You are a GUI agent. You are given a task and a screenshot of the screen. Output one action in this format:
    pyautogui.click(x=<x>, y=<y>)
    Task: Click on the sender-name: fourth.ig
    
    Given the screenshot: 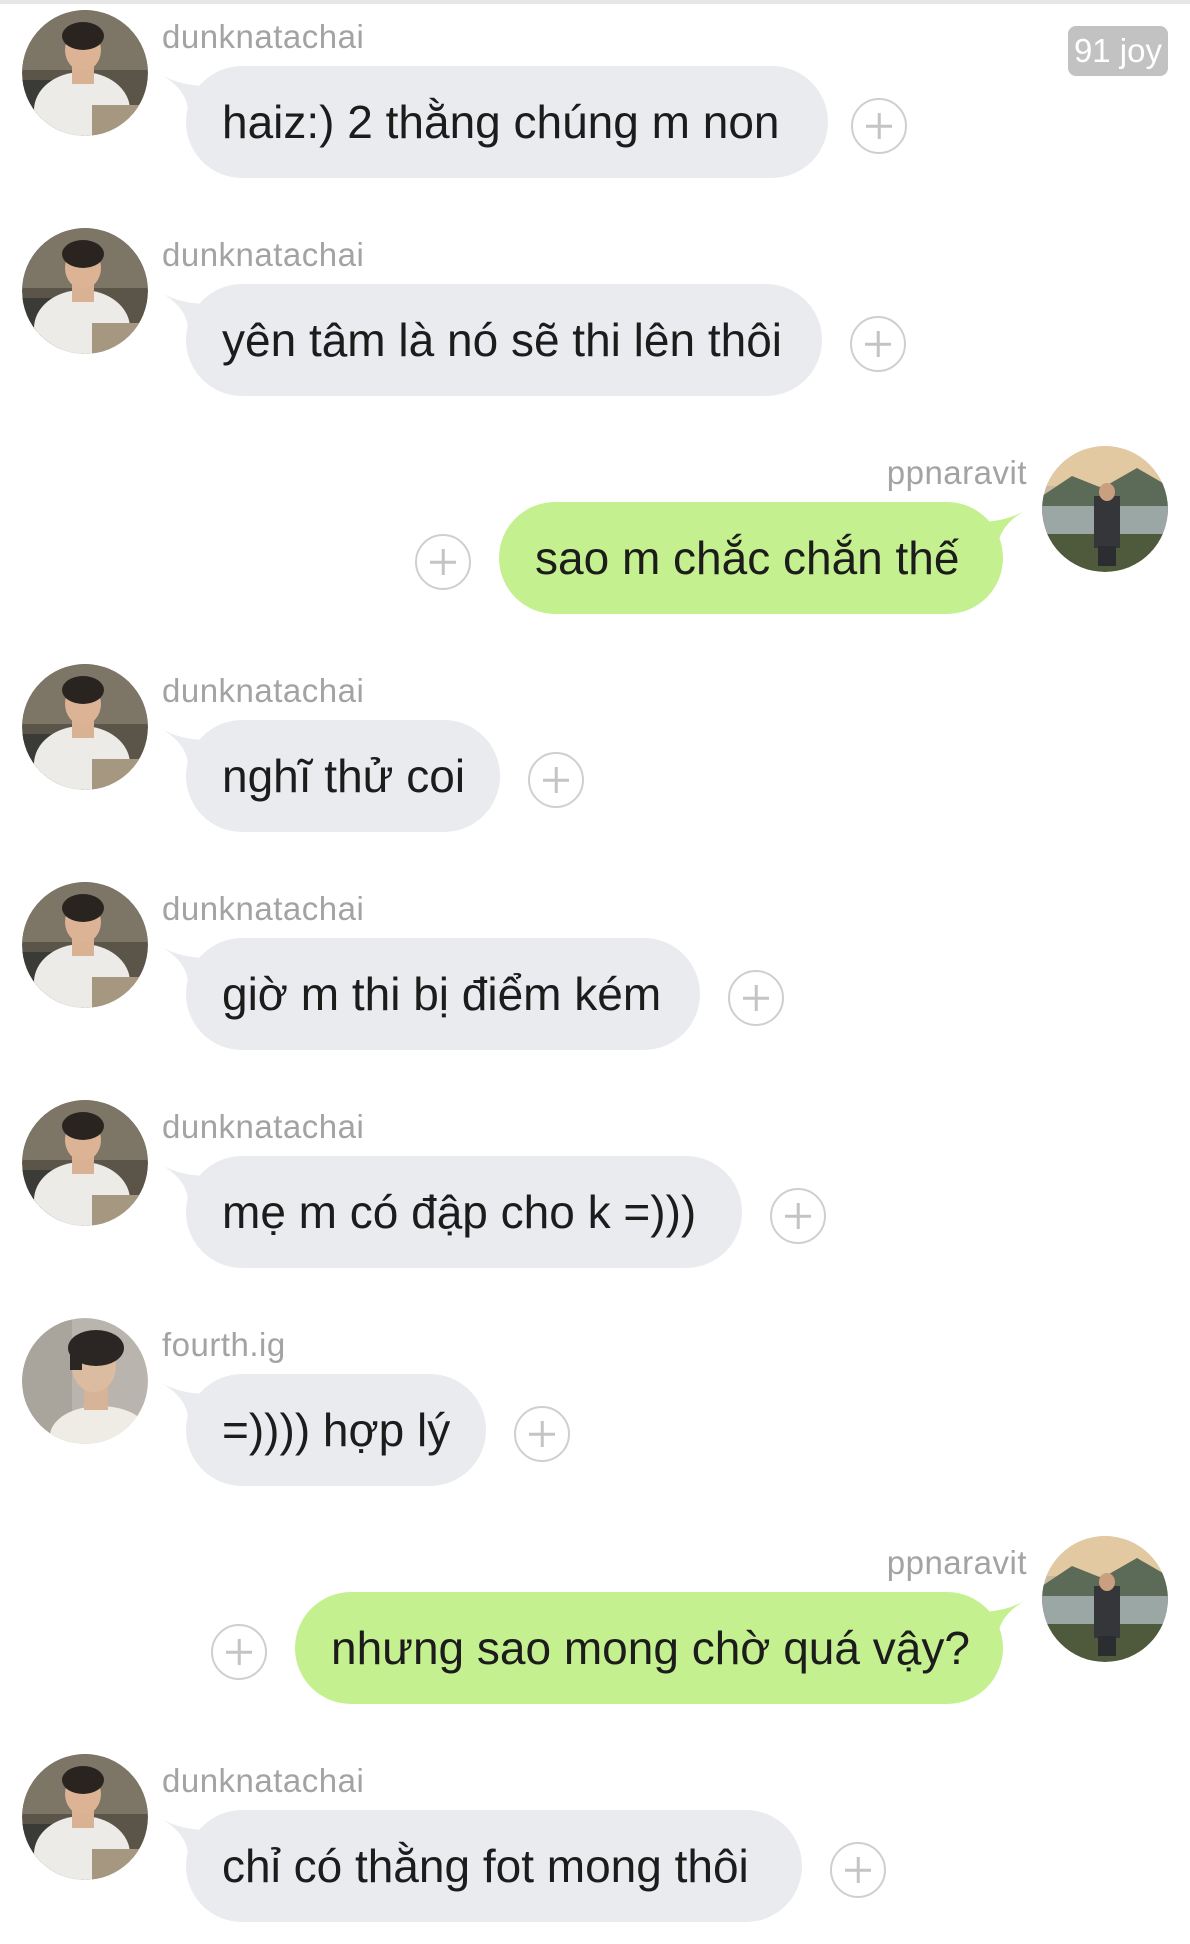 What is the action you would take?
    pyautogui.click(x=224, y=1344)
    